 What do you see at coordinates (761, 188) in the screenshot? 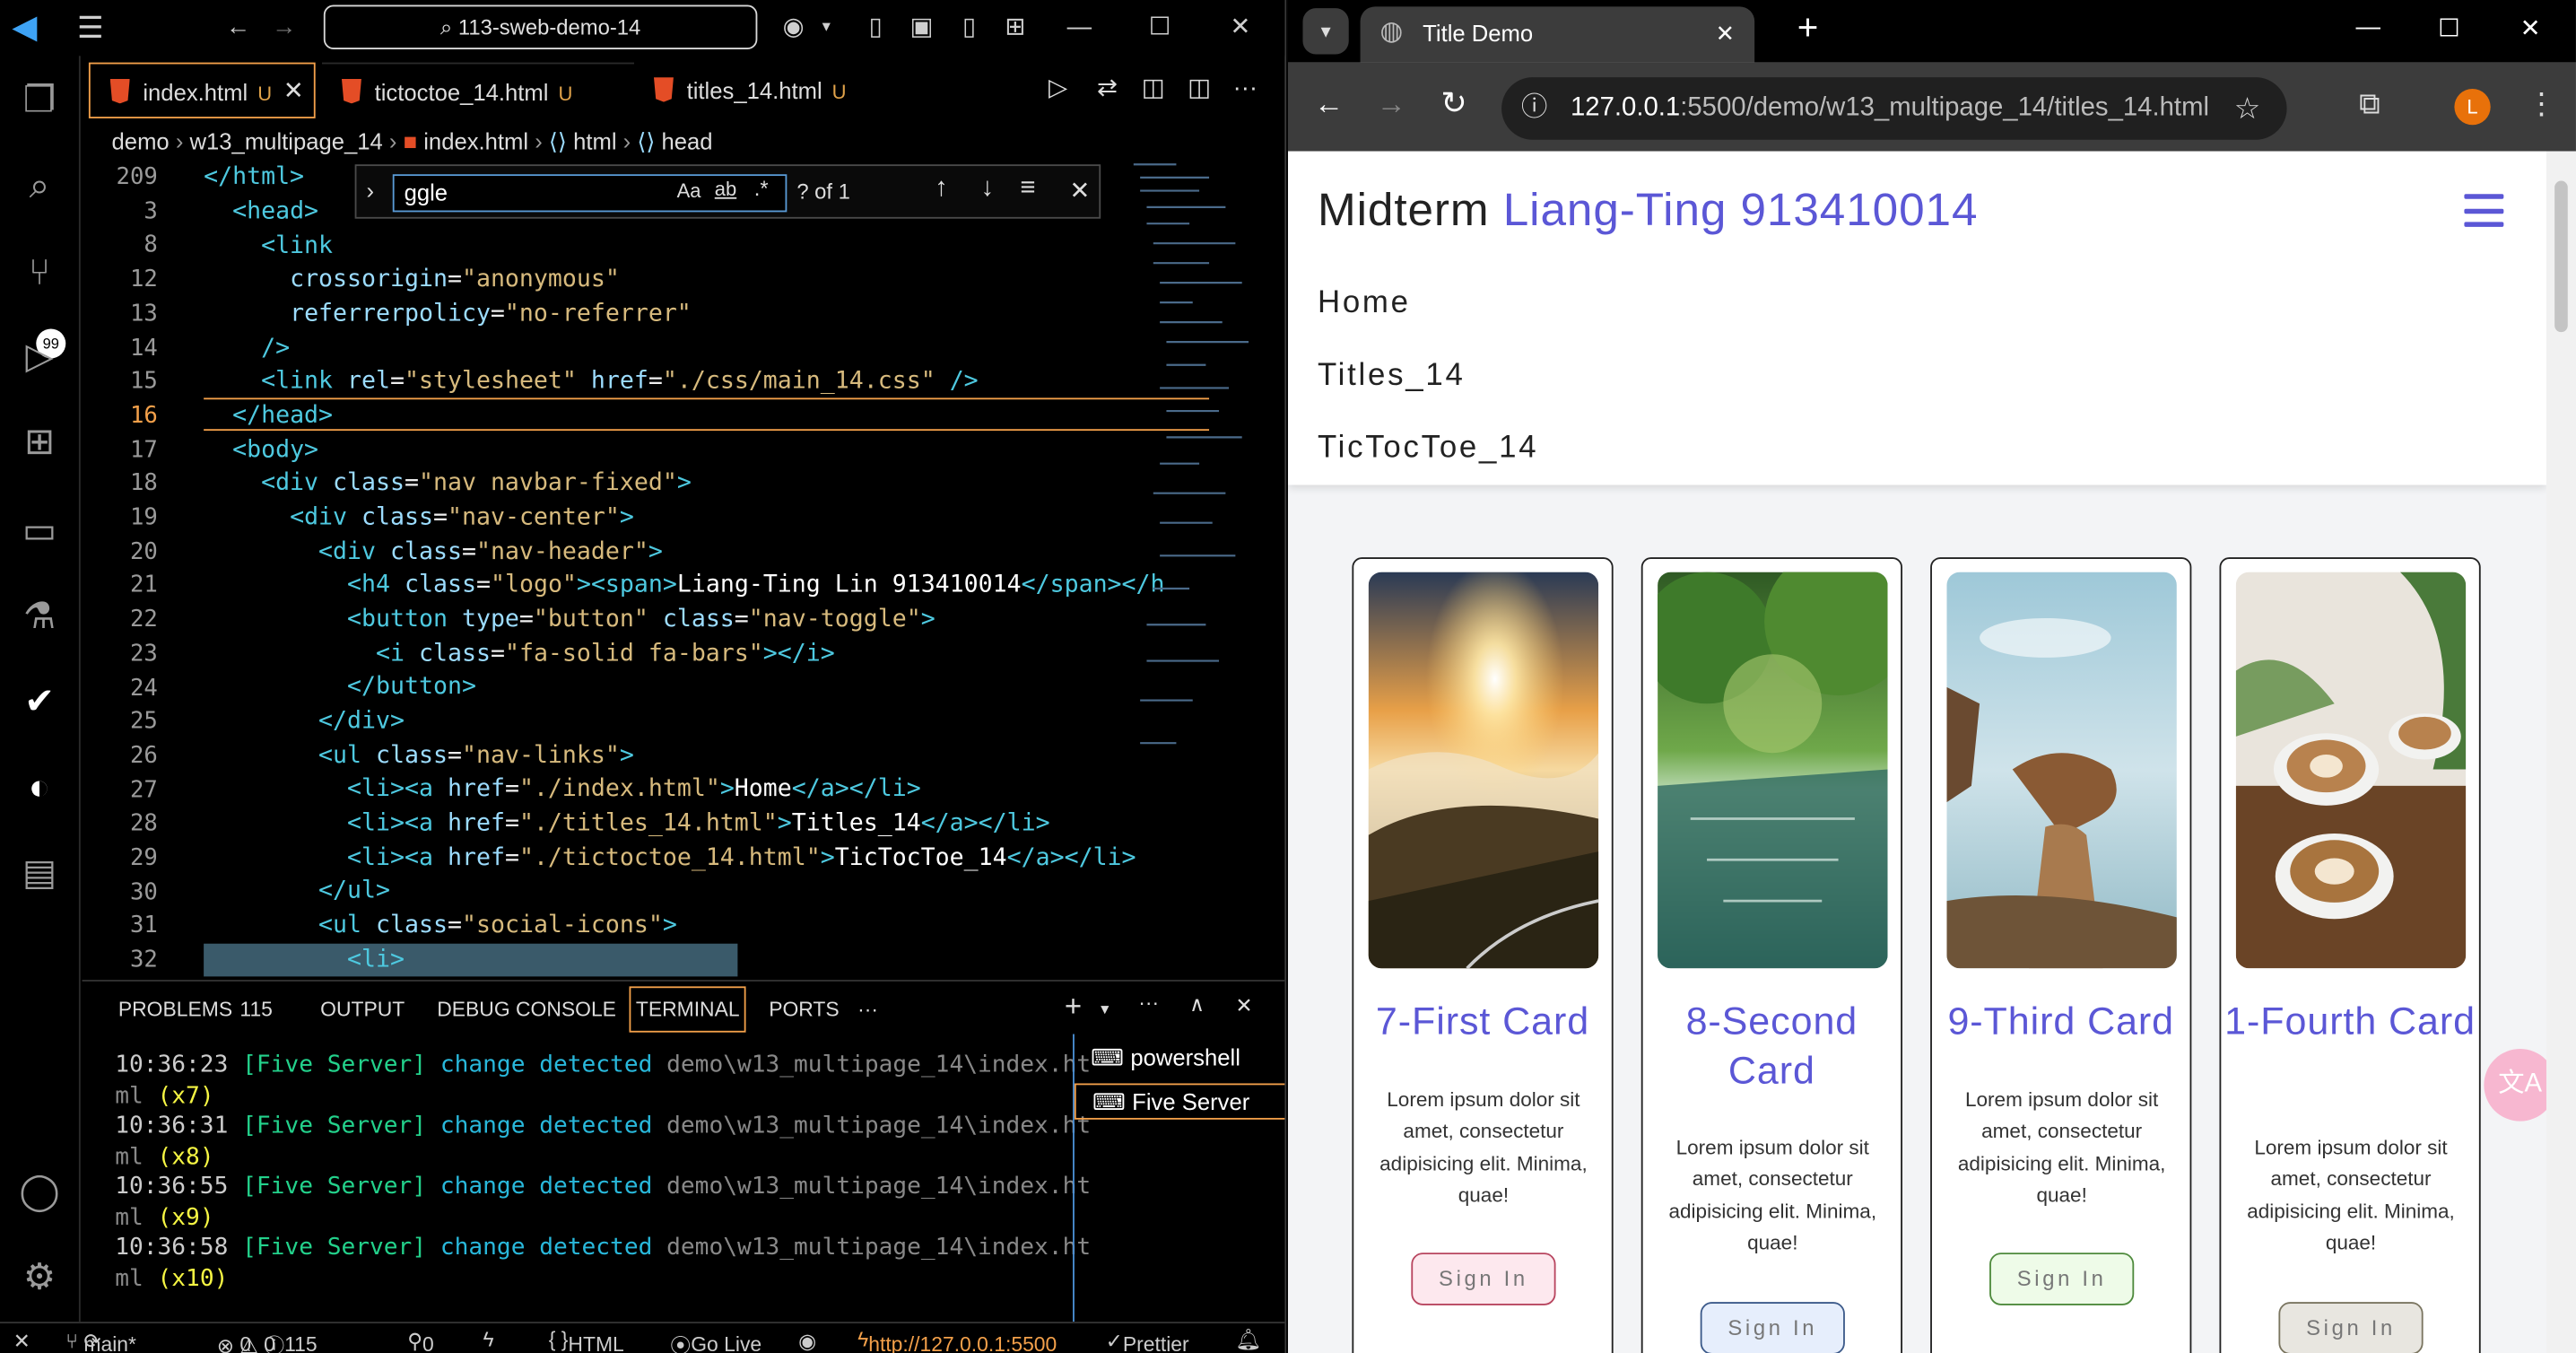
I see `regex-toggle: .*` at bounding box center [761, 188].